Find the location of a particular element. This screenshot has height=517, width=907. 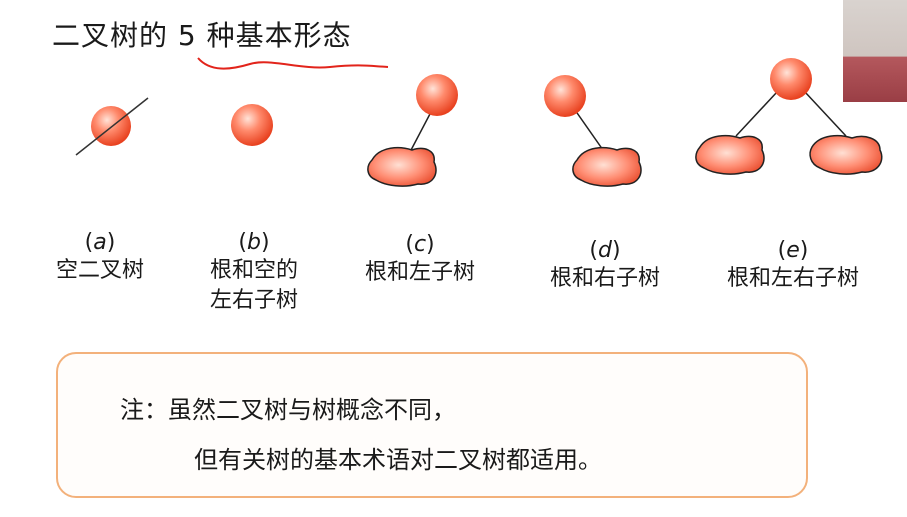

title-underline is located at coordinates (293, 63).